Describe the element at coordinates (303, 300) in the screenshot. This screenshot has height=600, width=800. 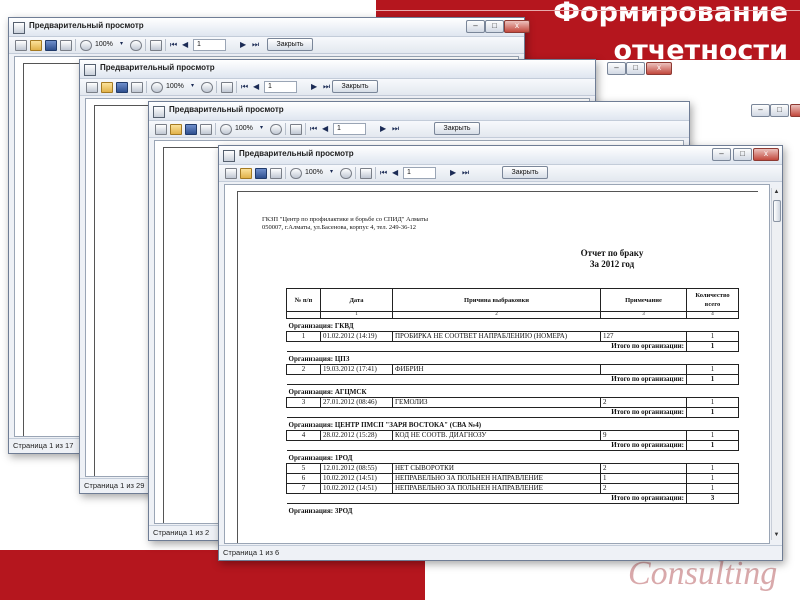
I see `column-header: № п/п` at that location.